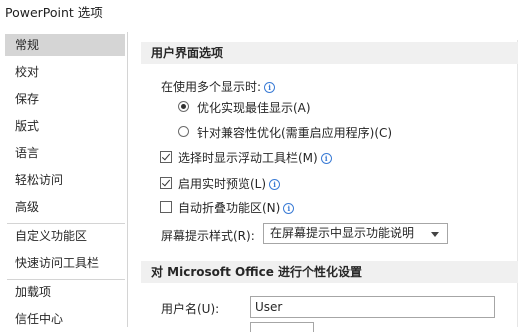 This screenshot has width=518, height=332. I want to click on username-input: User, so click(372, 307).